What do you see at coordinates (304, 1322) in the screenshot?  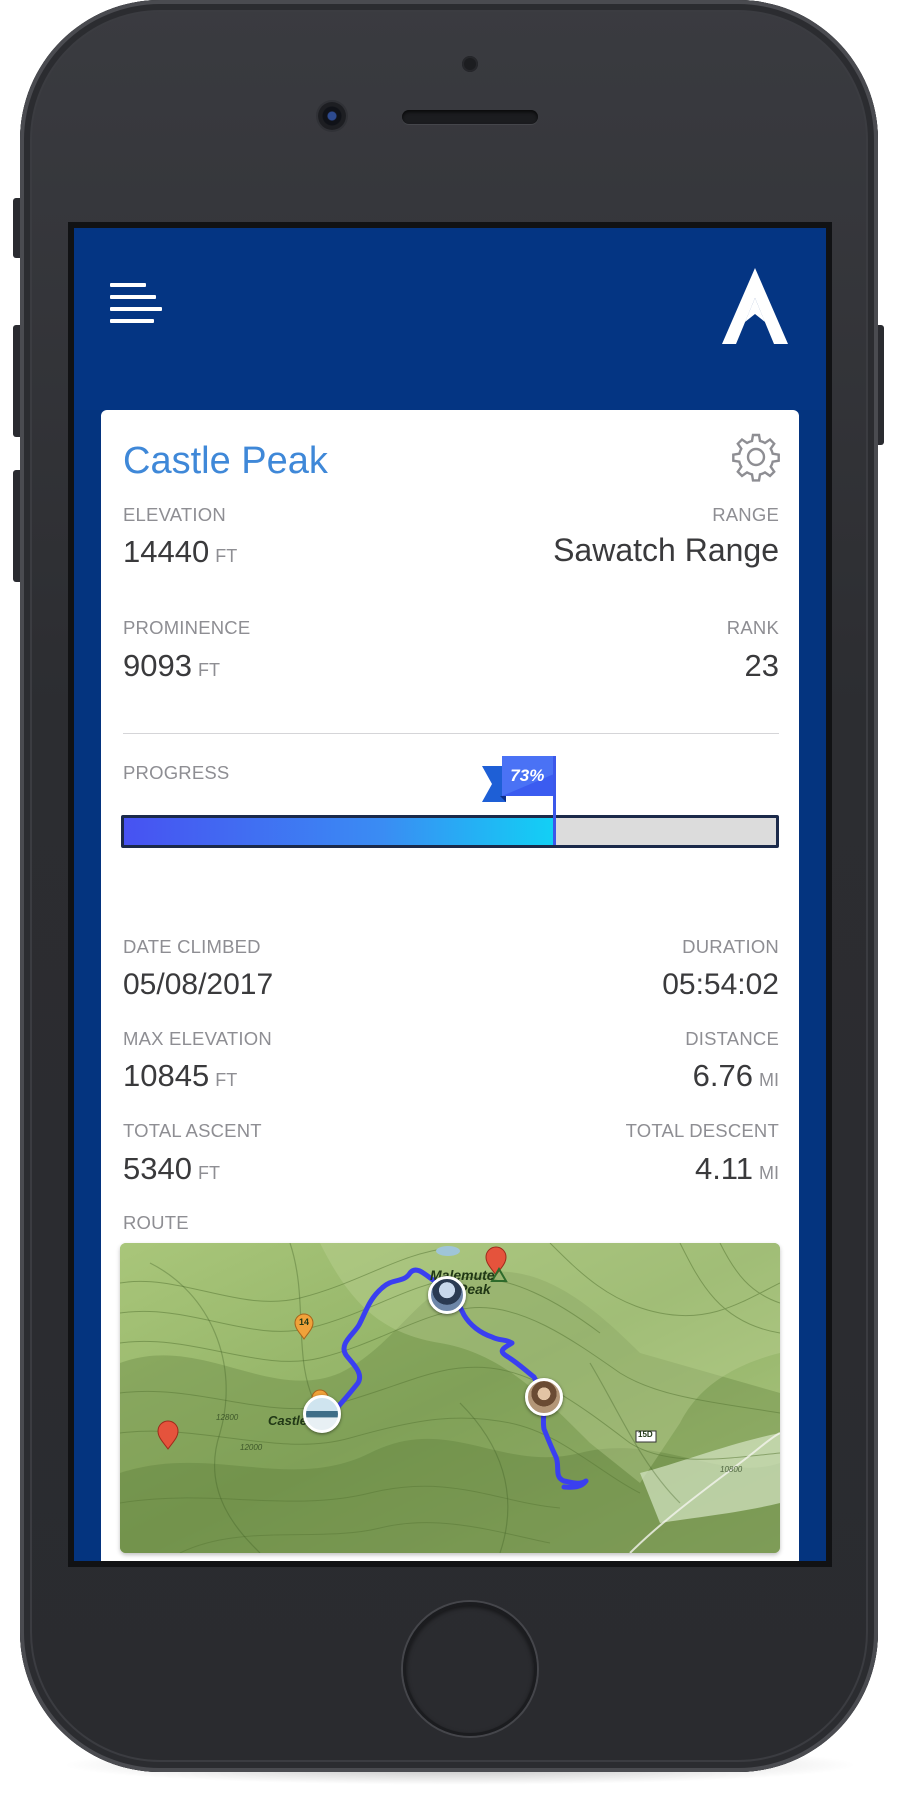 I see `map-label-marker-number: 14` at bounding box center [304, 1322].